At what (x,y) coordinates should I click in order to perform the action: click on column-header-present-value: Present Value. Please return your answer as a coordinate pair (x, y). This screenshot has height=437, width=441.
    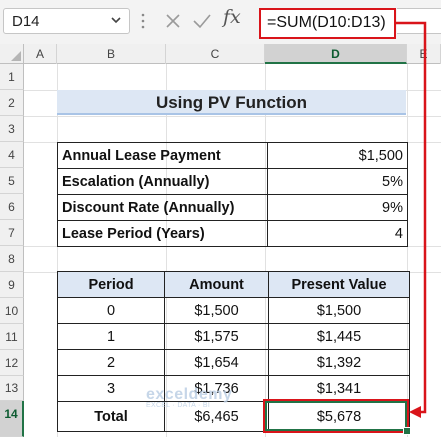
    Looking at the image, I should click on (339, 284).